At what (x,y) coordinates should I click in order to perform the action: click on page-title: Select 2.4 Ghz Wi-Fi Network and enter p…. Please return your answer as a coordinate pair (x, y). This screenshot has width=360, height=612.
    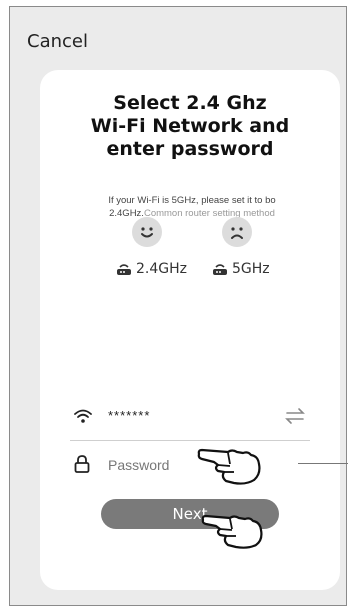
    Looking at the image, I should click on (190, 126).